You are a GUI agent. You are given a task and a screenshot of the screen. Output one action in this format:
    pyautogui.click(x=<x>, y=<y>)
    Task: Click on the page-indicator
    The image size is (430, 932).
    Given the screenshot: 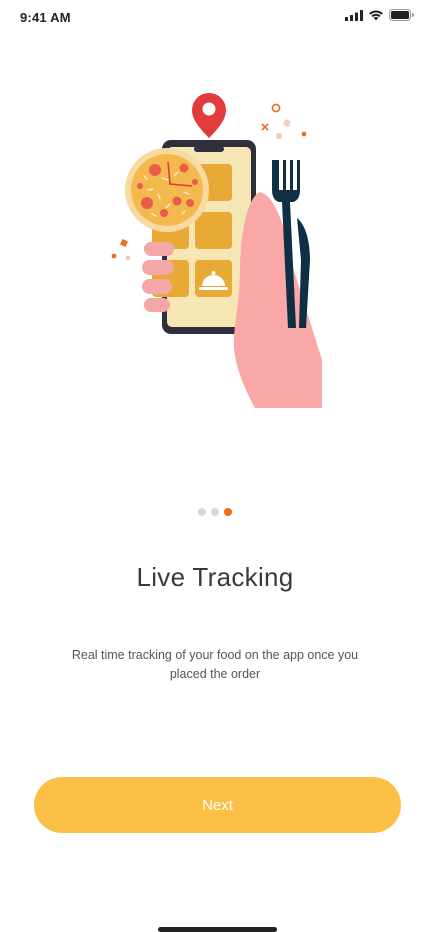 What is the action you would take?
    pyautogui.click(x=215, y=512)
    